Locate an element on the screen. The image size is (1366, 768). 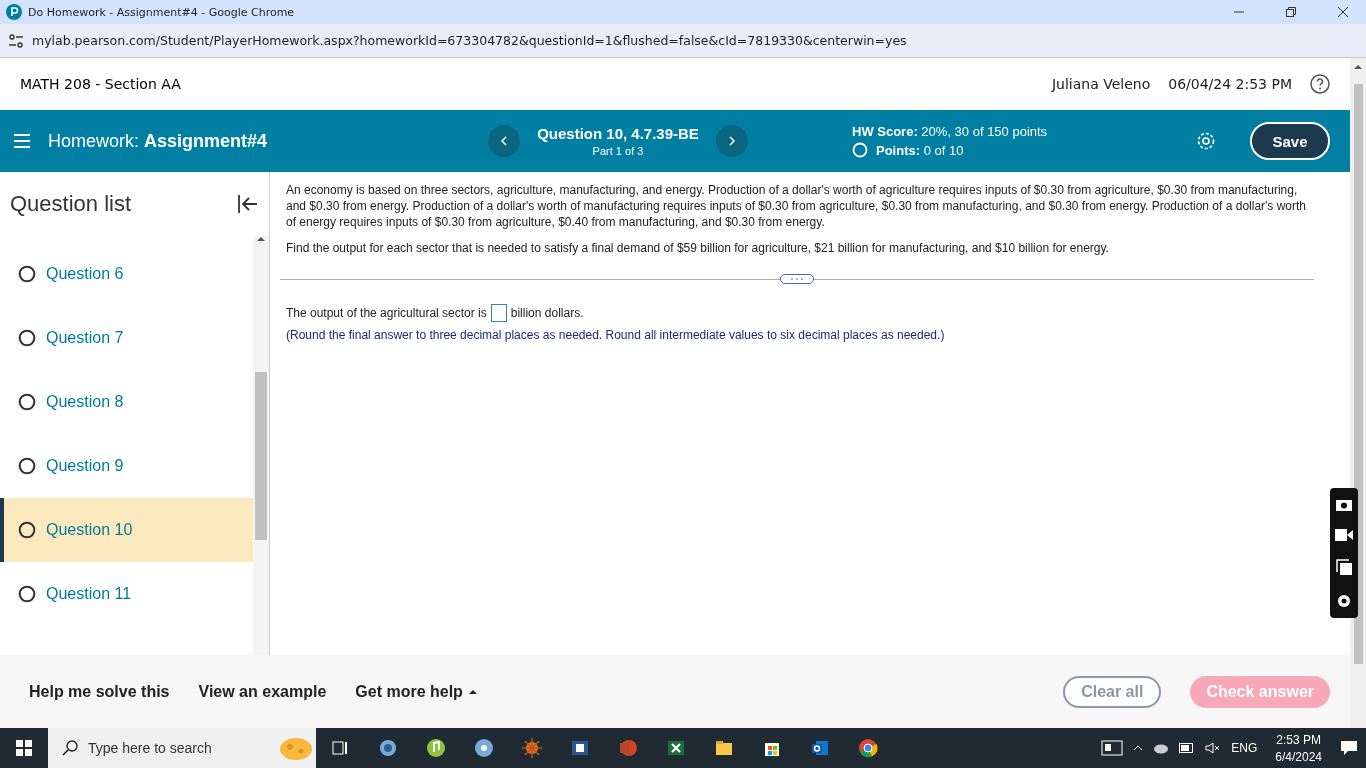
status-circle-icon is located at coordinates (860, 150).